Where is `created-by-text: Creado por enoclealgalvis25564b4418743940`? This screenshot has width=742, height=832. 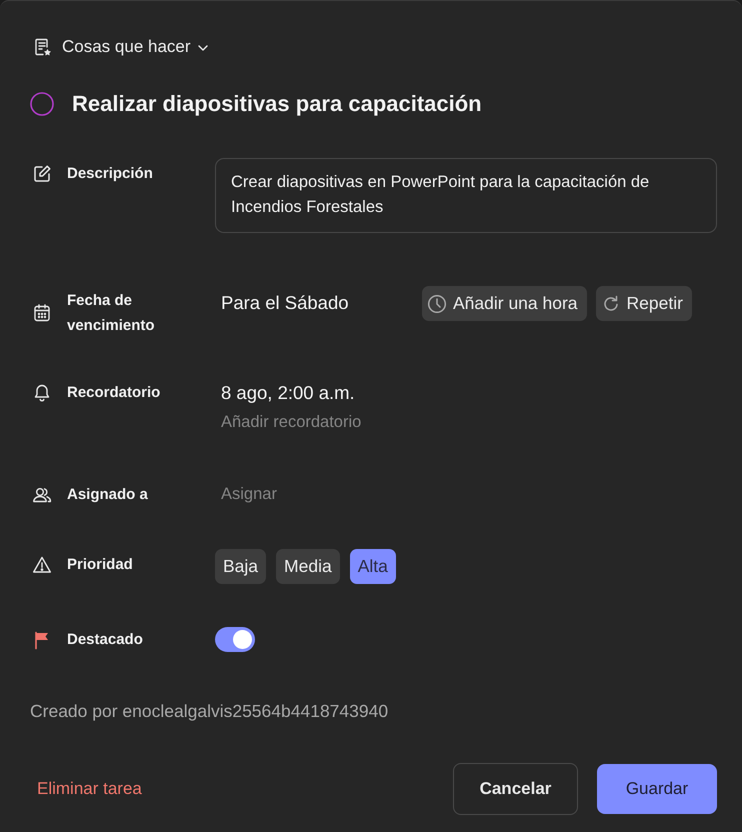 created-by-text: Creado por enoclealgalvis25564b4418743940 is located at coordinates (210, 711).